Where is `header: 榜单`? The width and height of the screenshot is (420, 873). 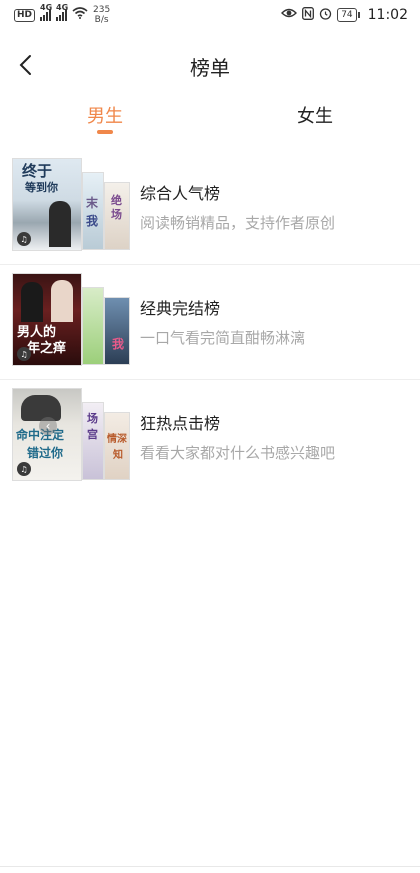 header: 榜单 is located at coordinates (210, 65).